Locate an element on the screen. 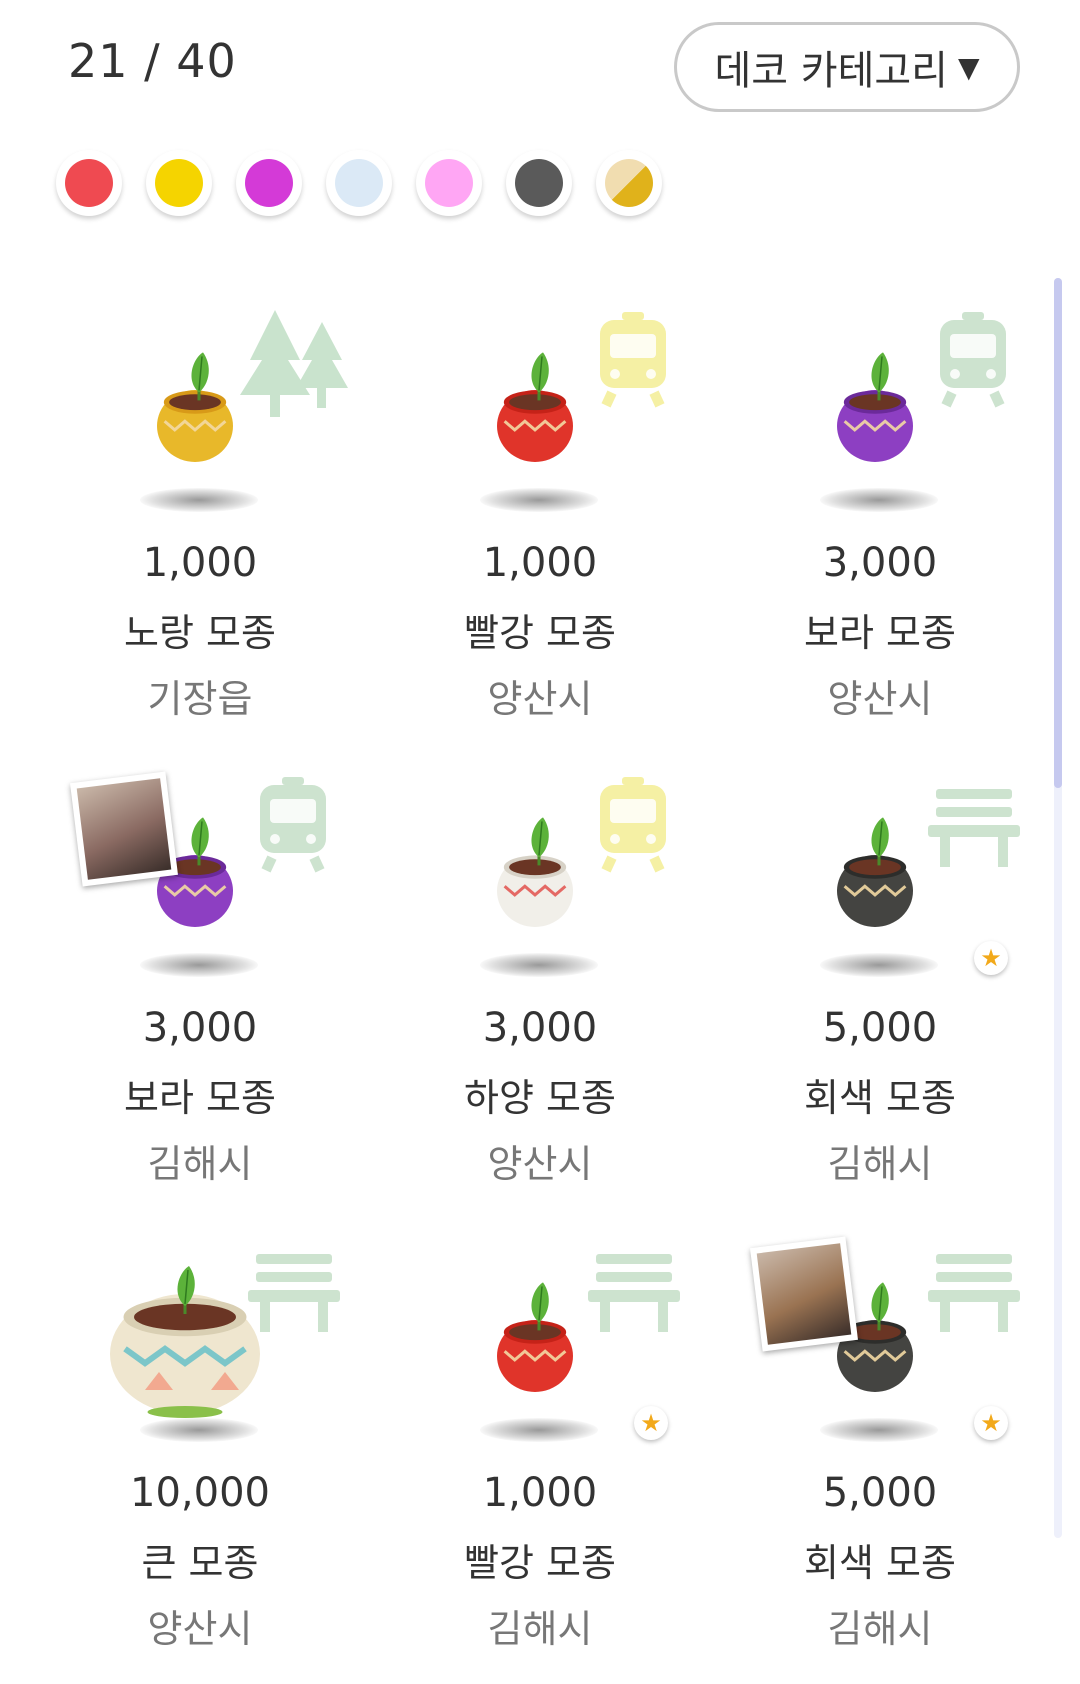 The image size is (1080, 1684). color-filter-purple is located at coordinates (269, 183).